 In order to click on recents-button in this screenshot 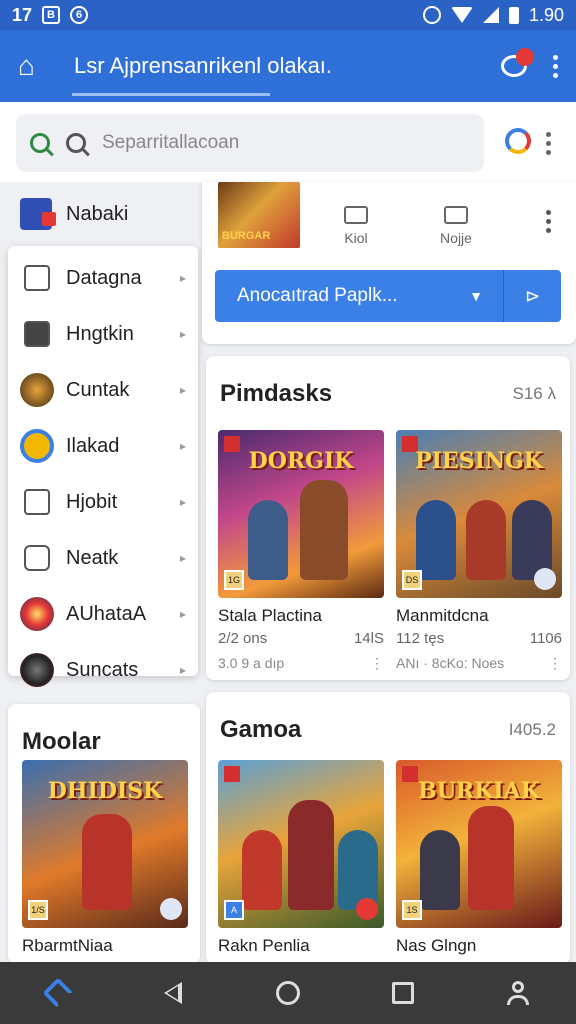, I will do `click(403, 993)`.